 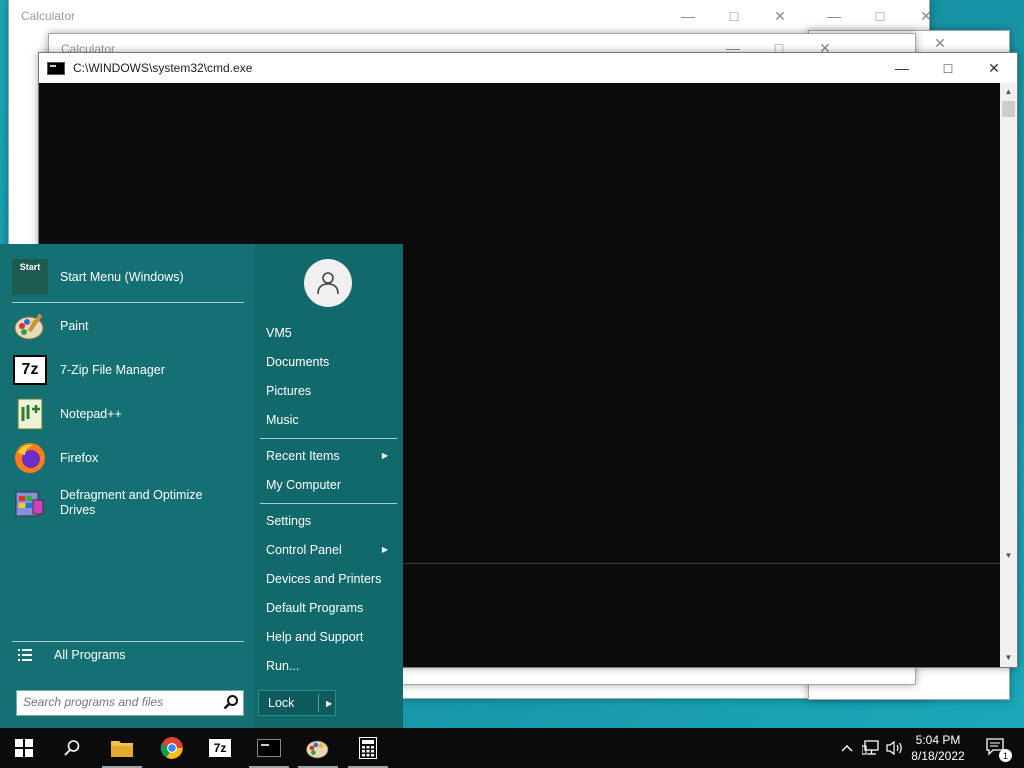 What do you see at coordinates (30, 277) in the screenshot?
I see `start-menu-icon: Start` at bounding box center [30, 277].